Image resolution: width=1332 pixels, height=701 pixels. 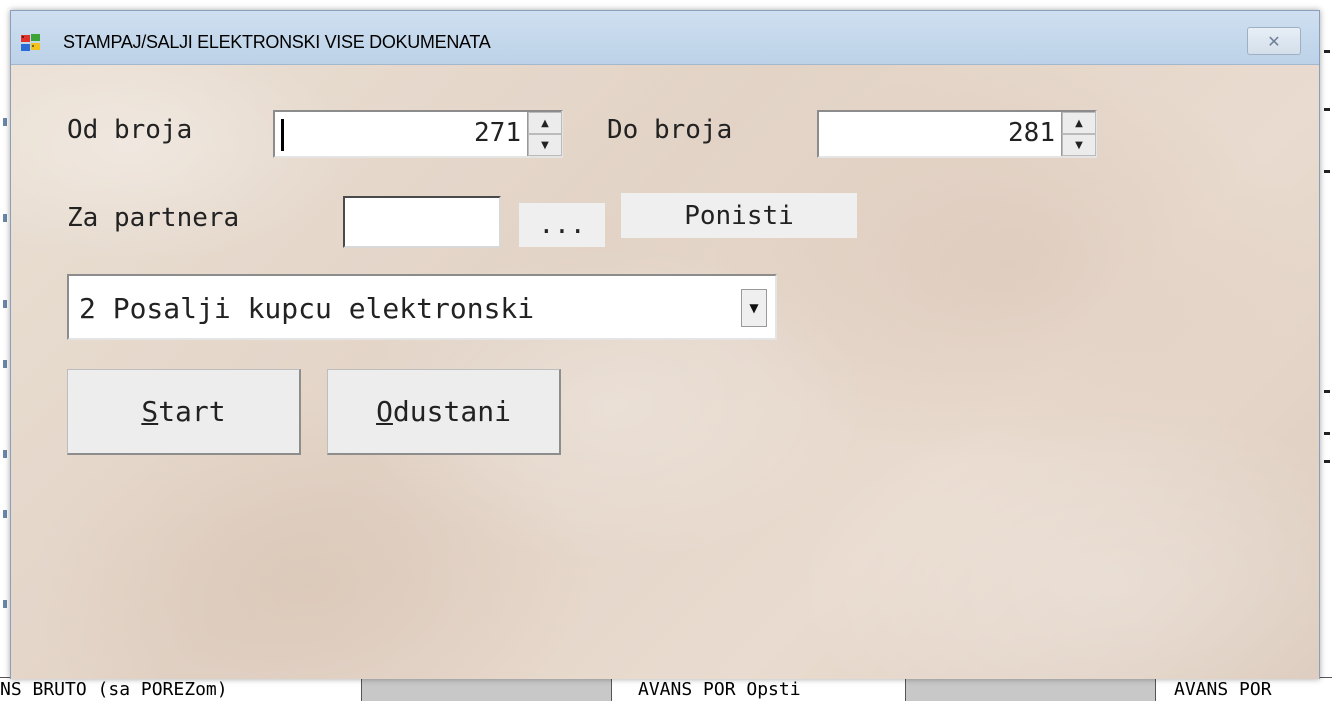 I want to click on odustani-button: Odustani, so click(x=444, y=412).